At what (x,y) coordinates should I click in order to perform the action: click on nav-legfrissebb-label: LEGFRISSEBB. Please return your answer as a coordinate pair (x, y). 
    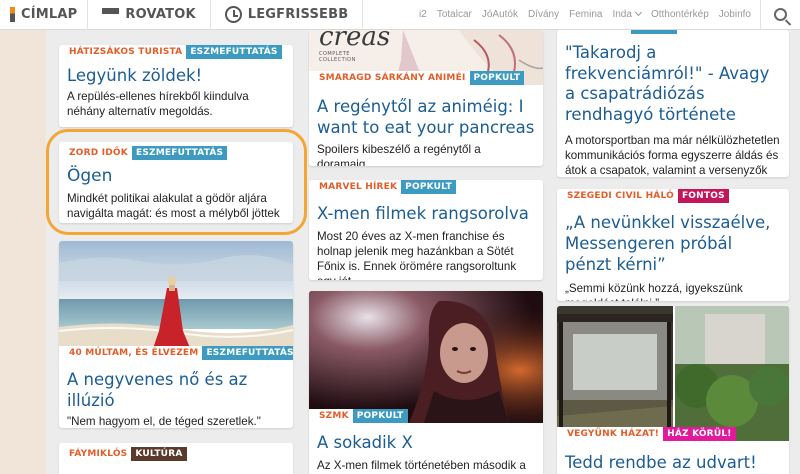
    Looking at the image, I should click on (298, 14).